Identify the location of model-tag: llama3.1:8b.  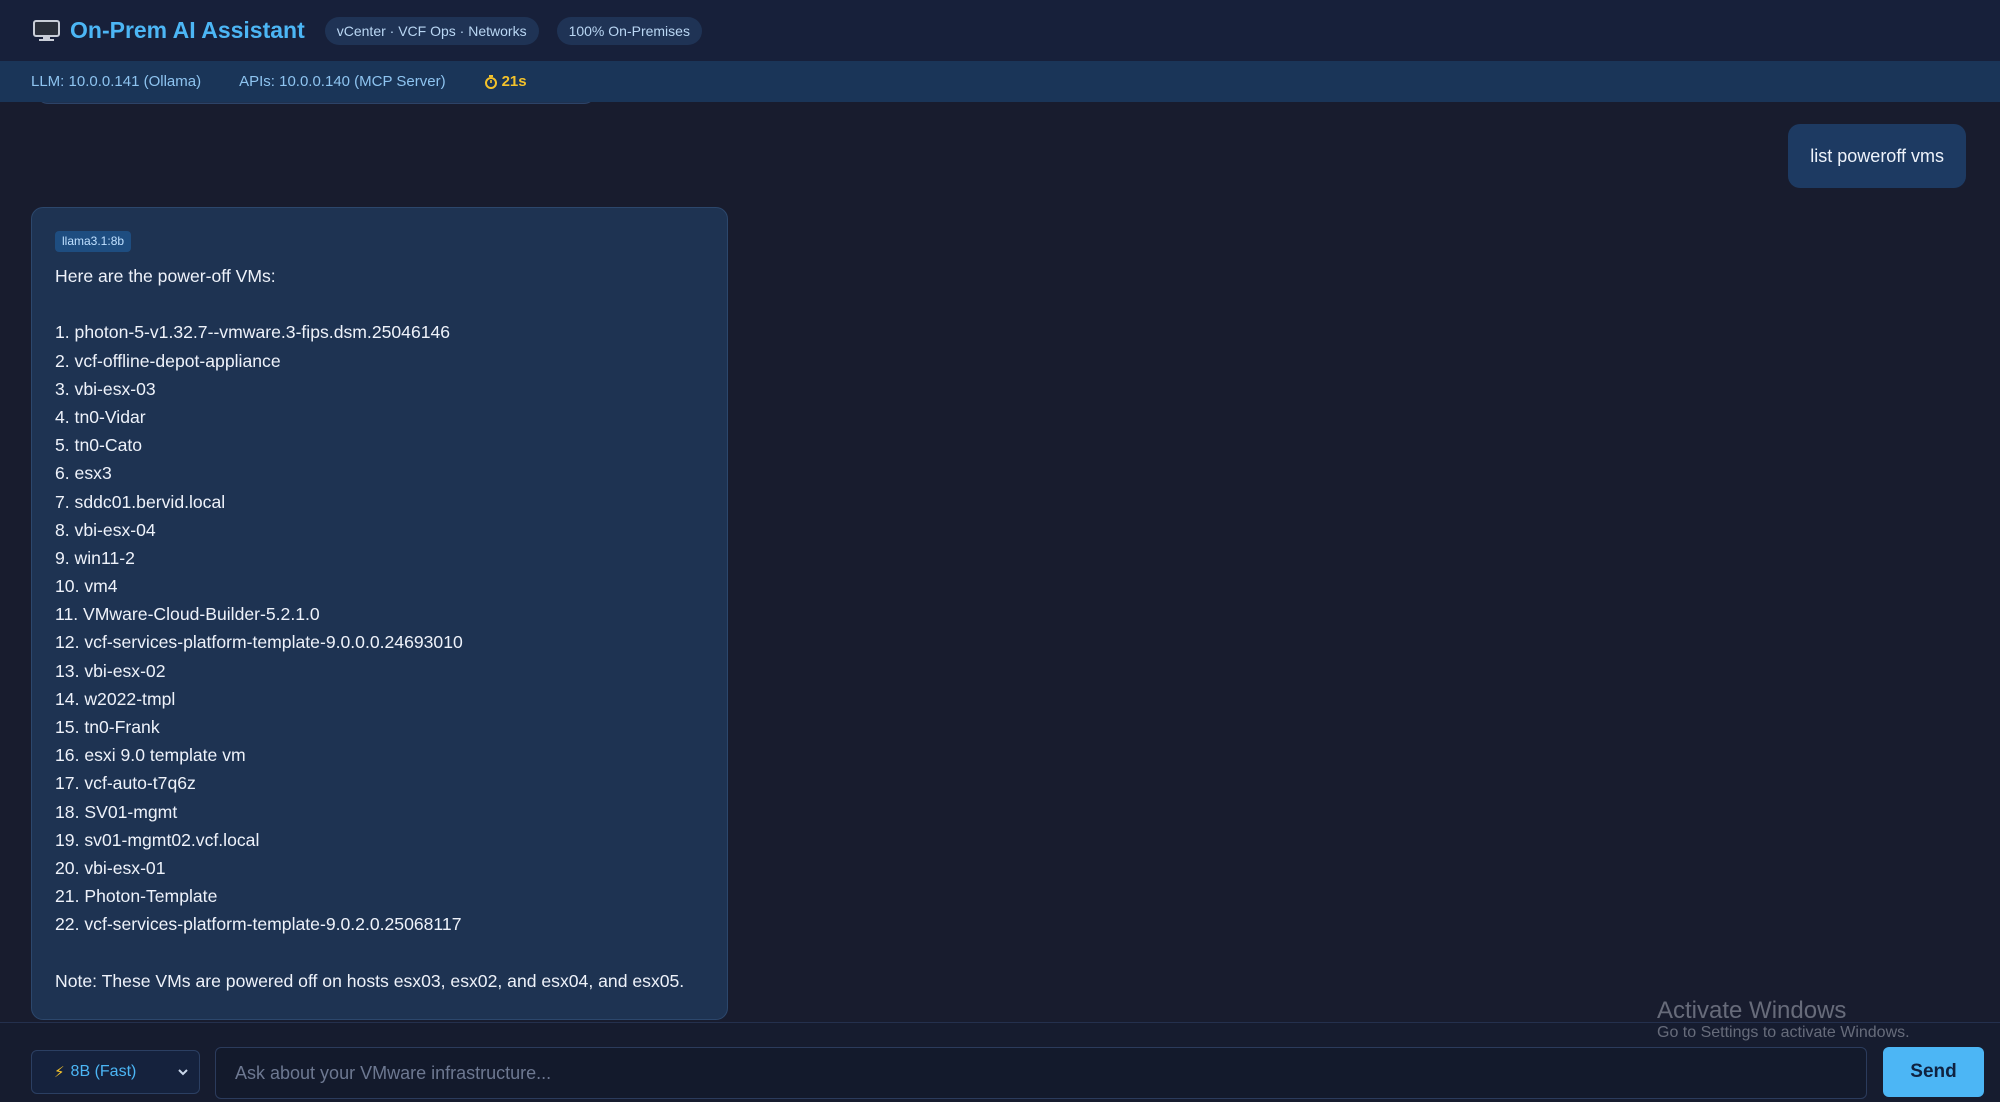
(93, 241).